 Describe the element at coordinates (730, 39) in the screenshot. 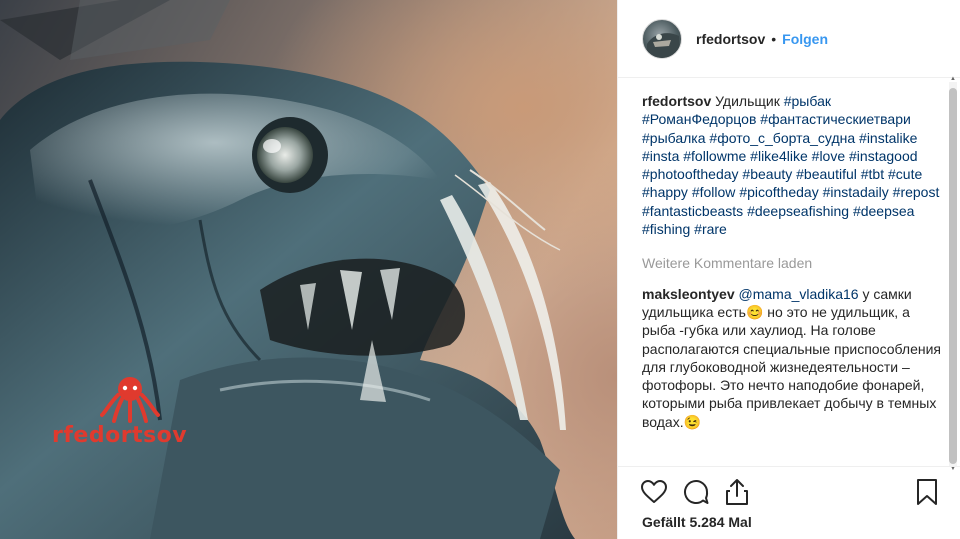

I see `author-username: rfedortsov` at that location.